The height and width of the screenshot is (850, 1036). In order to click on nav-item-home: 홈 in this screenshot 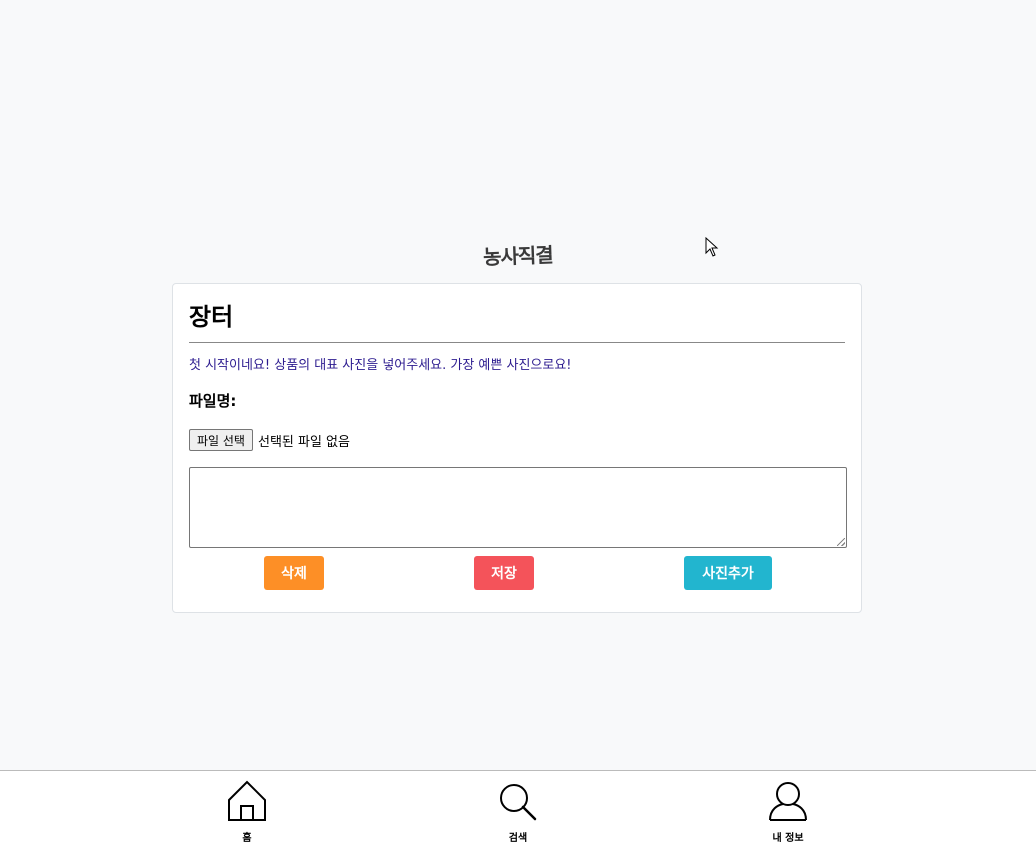, I will do `click(247, 811)`.